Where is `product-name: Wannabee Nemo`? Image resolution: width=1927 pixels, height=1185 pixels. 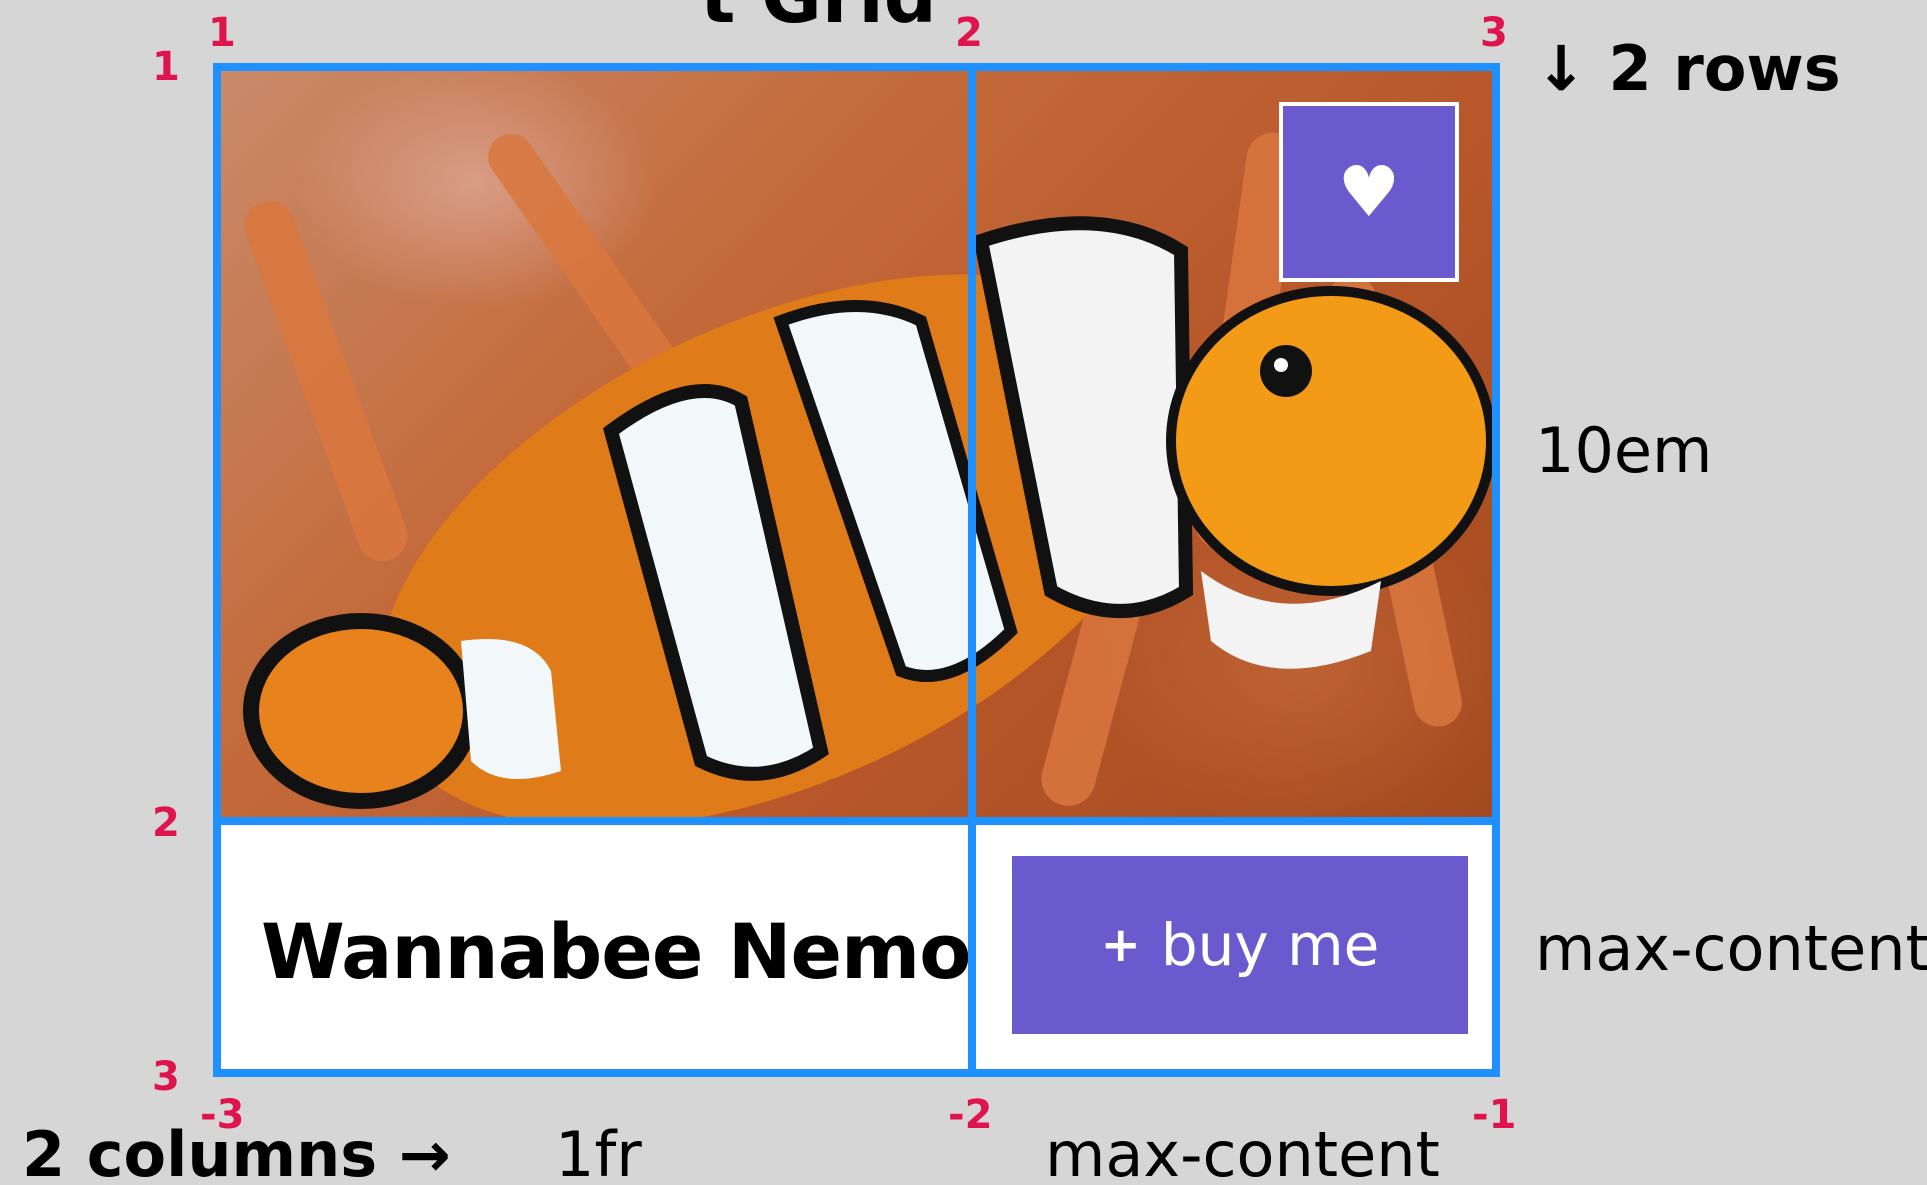 product-name: Wannabee Nemo is located at coordinates (616, 951).